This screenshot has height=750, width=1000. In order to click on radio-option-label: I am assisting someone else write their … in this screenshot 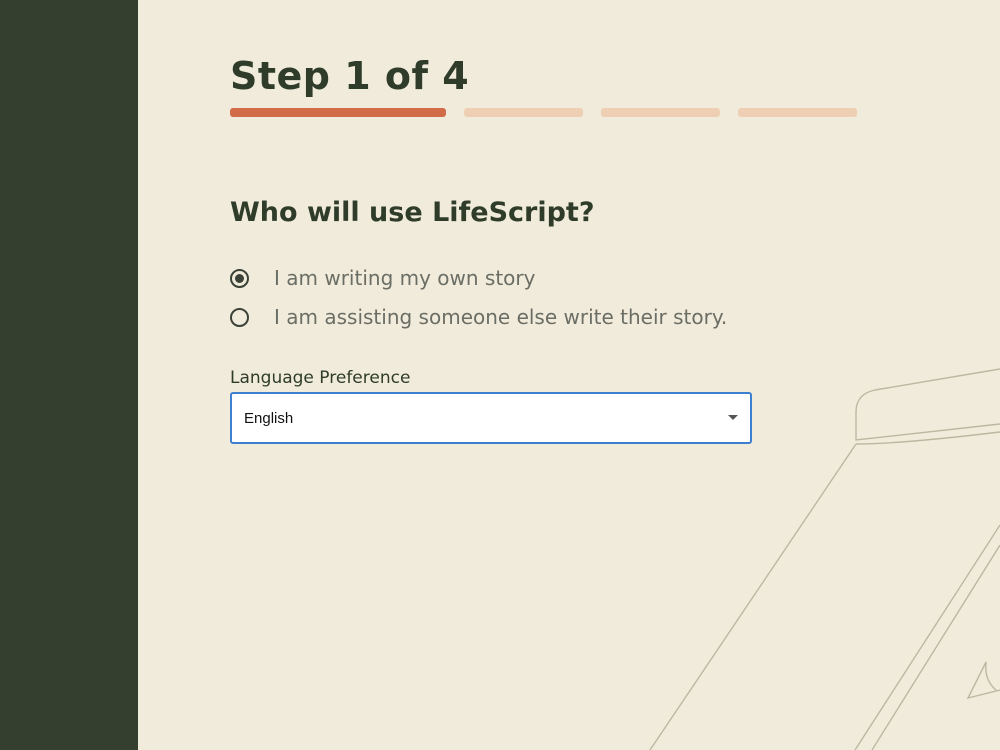, I will do `click(501, 317)`.